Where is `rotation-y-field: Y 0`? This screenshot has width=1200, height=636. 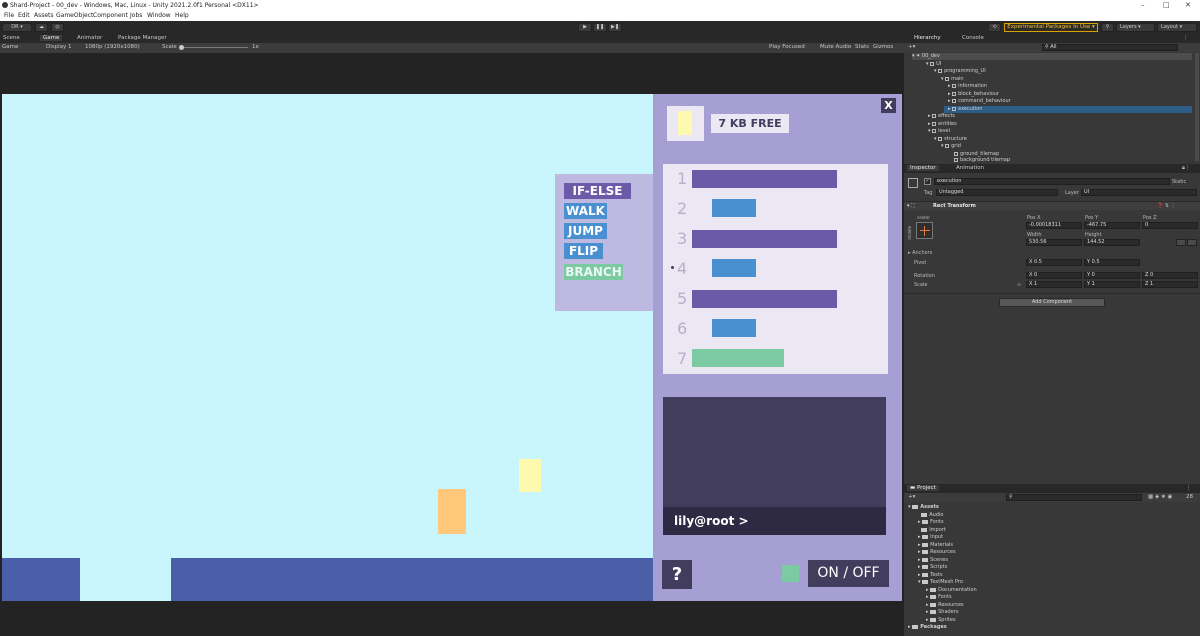 rotation-y-field: Y 0 is located at coordinates (1112, 275).